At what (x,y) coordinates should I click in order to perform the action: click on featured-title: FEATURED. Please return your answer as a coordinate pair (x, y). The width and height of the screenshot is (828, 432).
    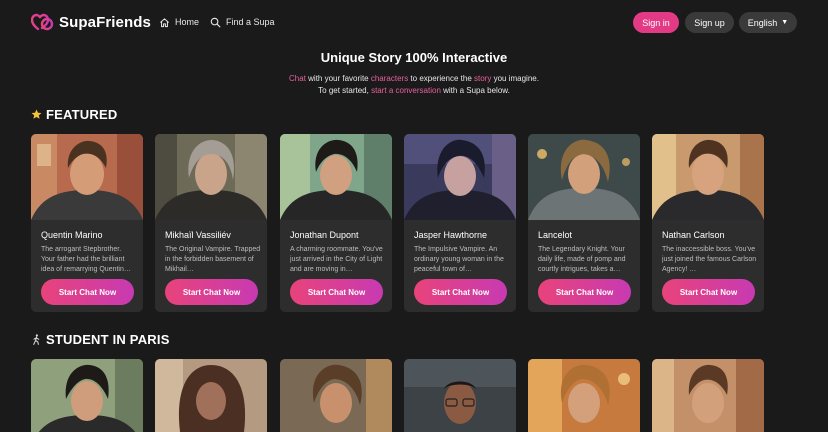
    Looking at the image, I should click on (82, 114).